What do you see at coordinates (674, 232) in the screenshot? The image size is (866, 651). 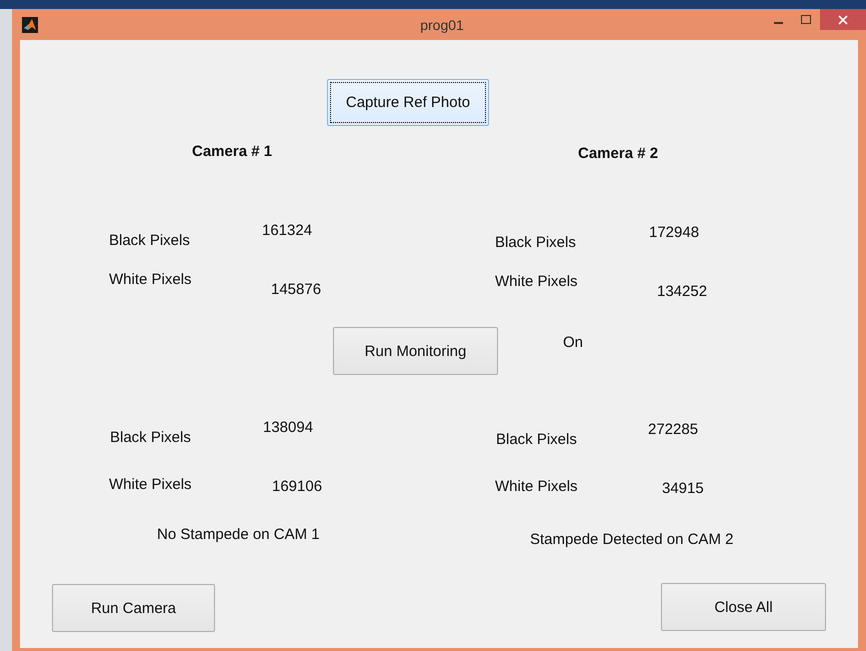 I see `pixel-count-value: 172948` at bounding box center [674, 232].